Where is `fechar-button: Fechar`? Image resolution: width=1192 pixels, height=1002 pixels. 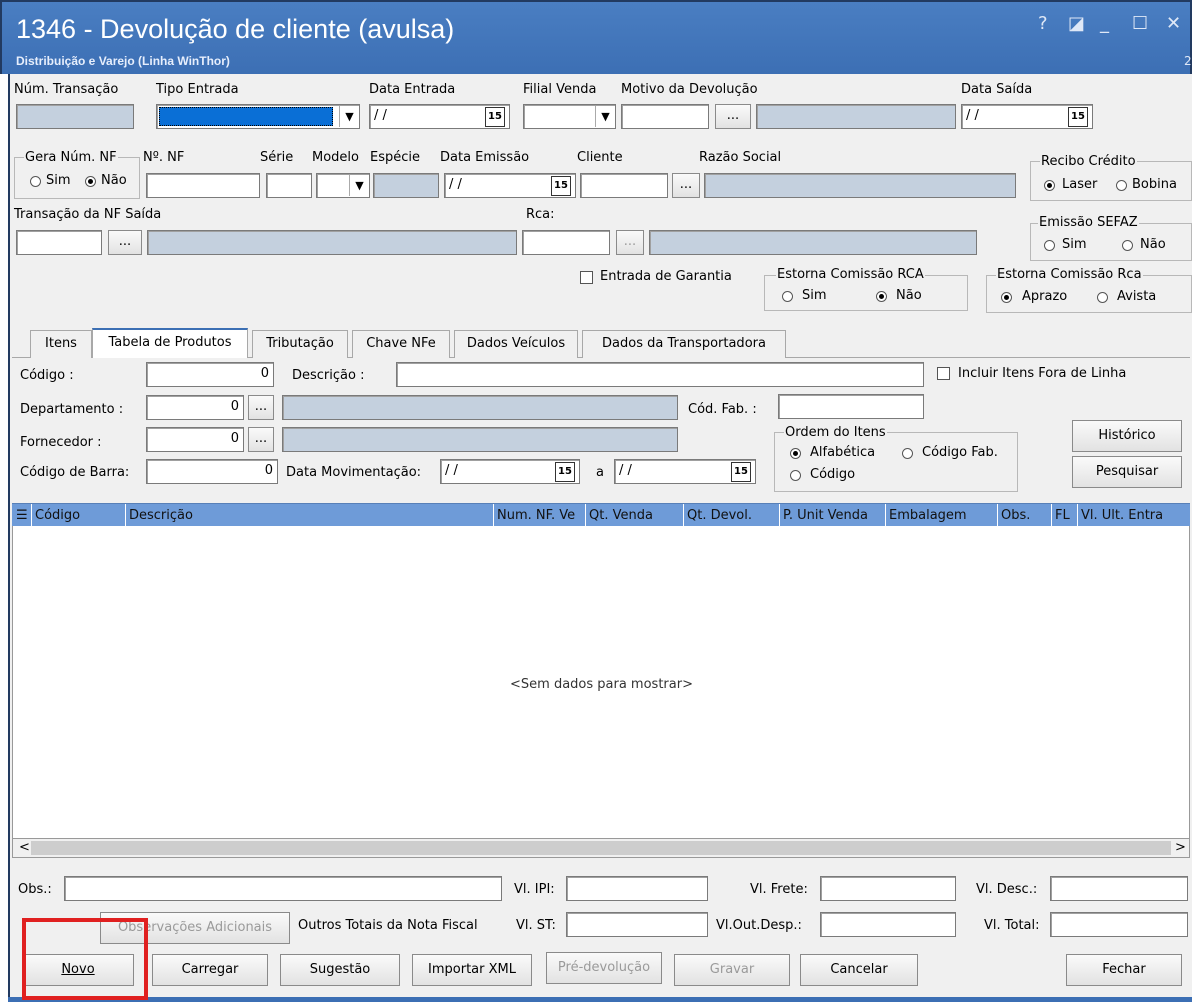
fechar-button: Fechar is located at coordinates (1124, 970).